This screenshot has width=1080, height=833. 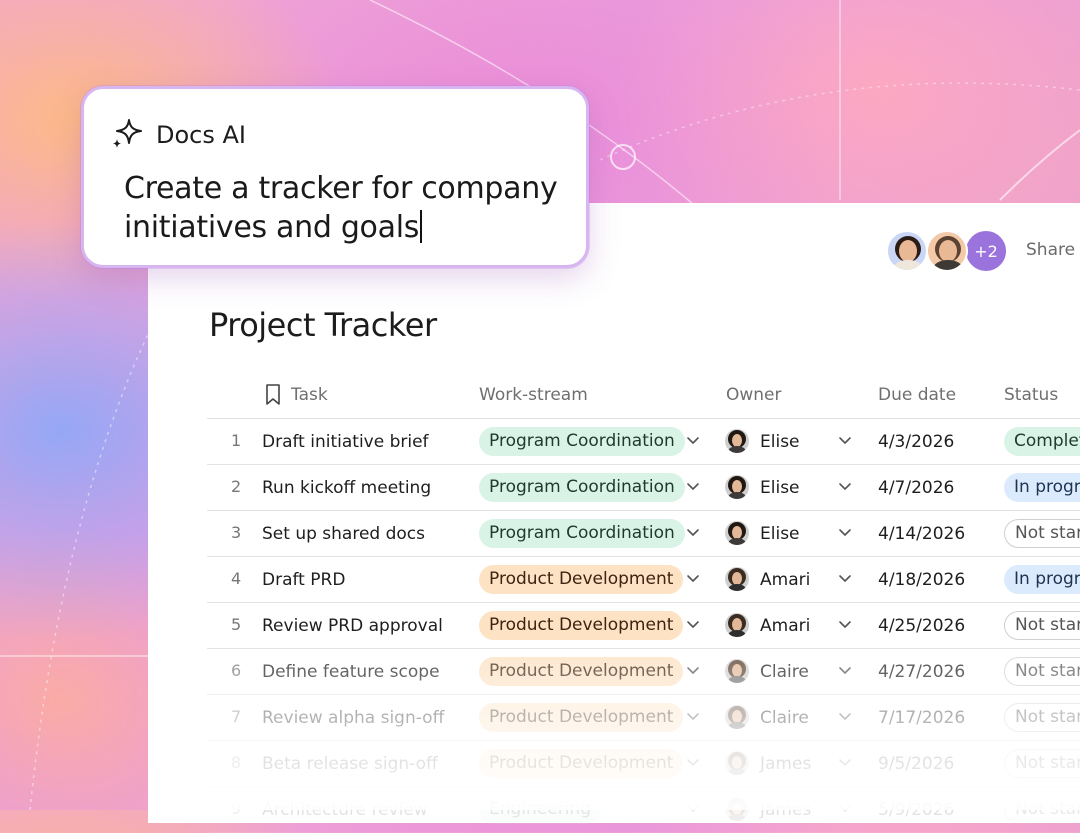 I want to click on task-cell: Set up shared docs, so click(x=343, y=534).